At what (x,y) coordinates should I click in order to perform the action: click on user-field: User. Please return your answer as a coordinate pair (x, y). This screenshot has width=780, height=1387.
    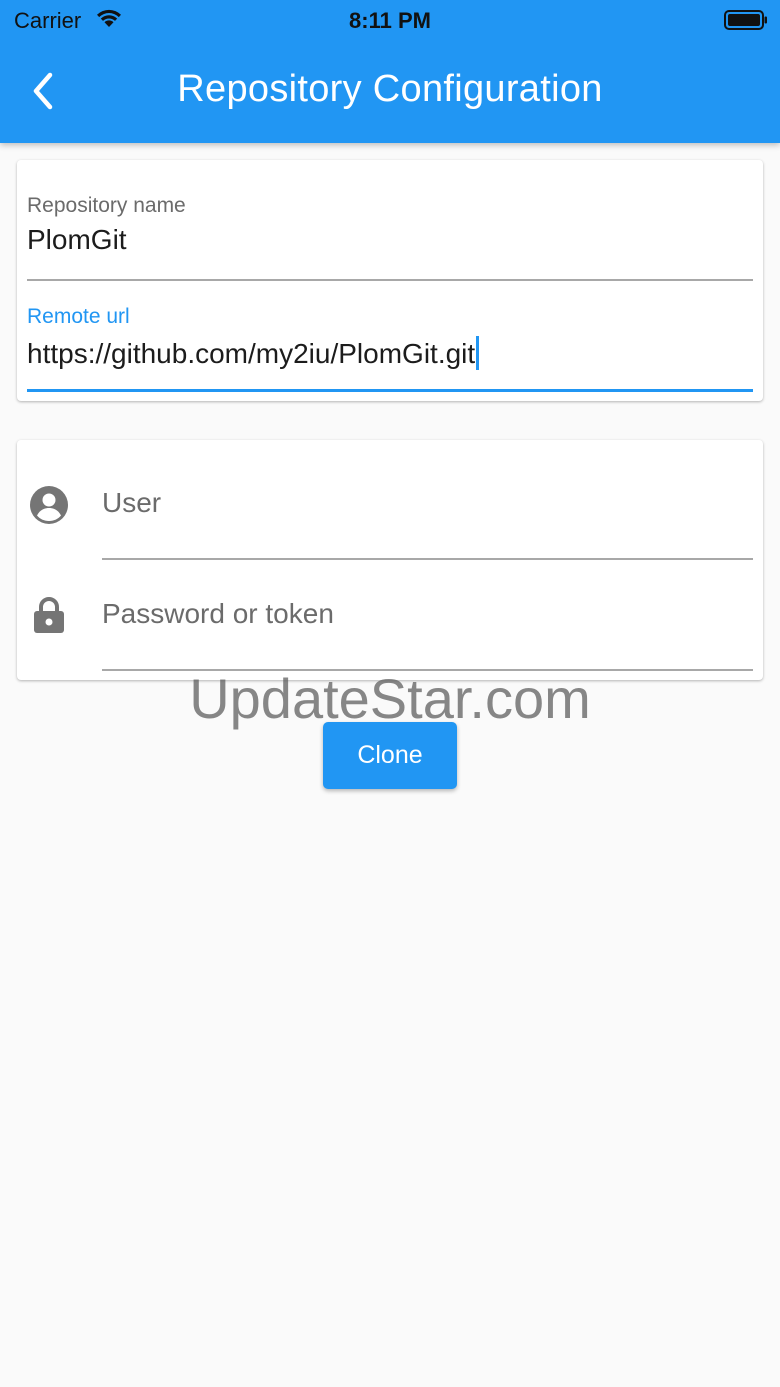
    Looking at the image, I should click on (131, 503).